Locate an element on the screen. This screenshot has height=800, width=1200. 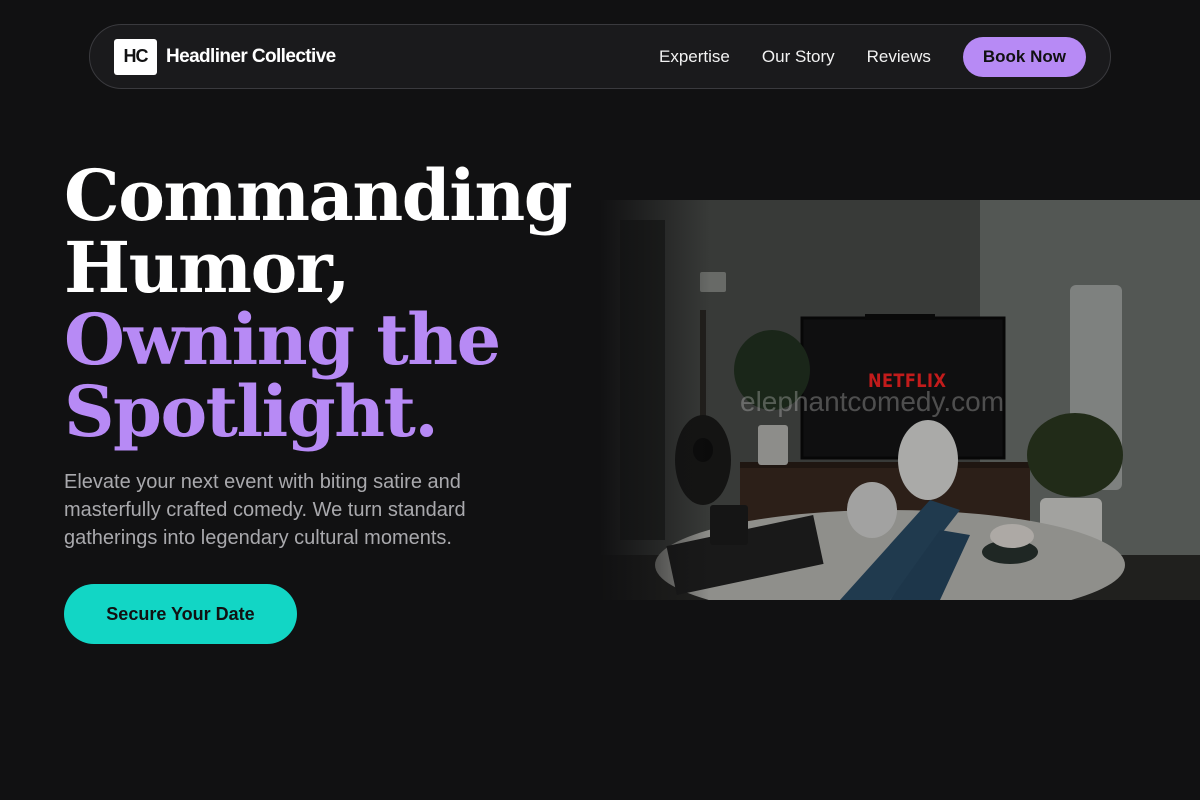
brand-name: Headliner Collective is located at coordinates (251, 57).